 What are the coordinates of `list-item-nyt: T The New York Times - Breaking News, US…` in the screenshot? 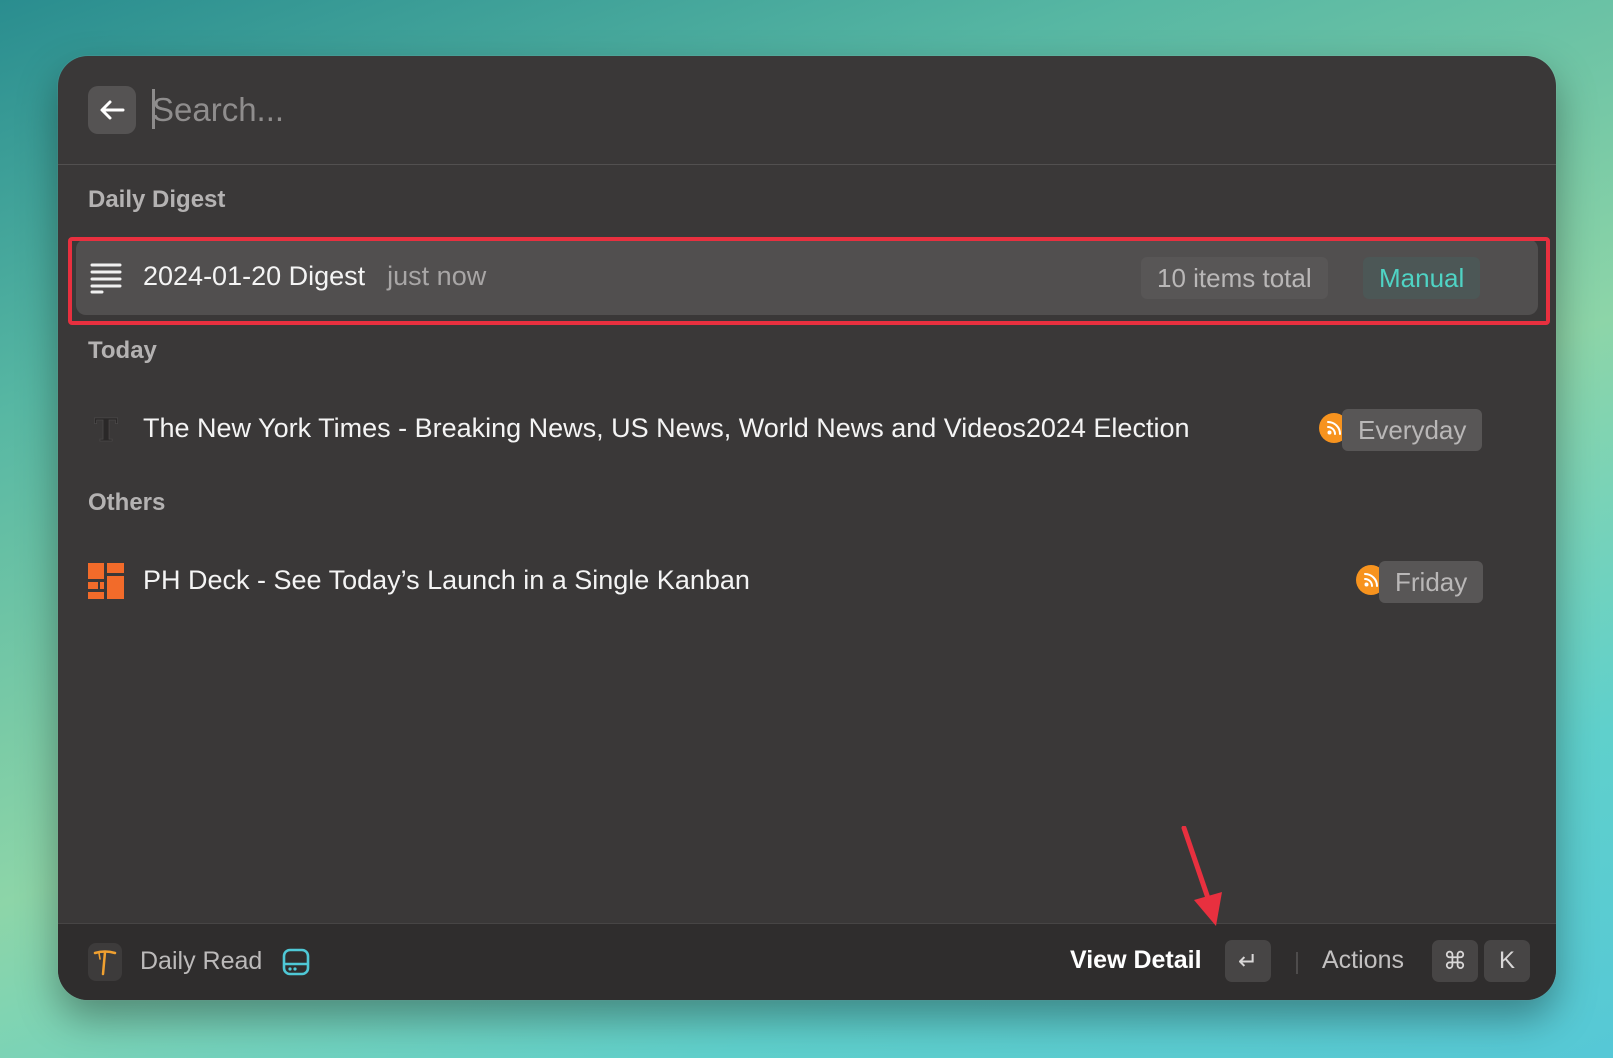 It's located at (807, 429).